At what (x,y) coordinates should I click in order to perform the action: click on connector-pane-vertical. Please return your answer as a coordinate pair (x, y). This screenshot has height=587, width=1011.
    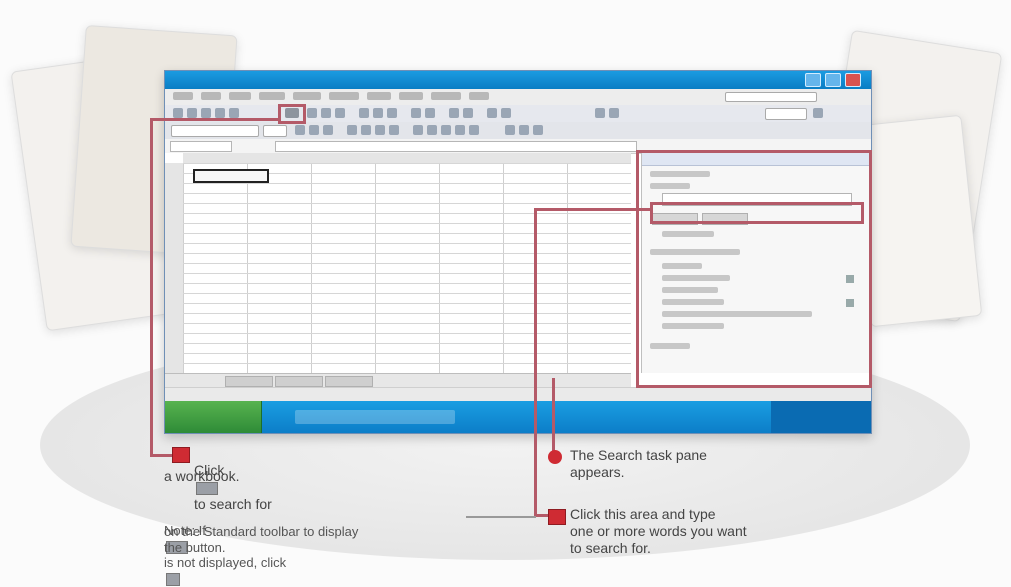
    Looking at the image, I should click on (553, 416).